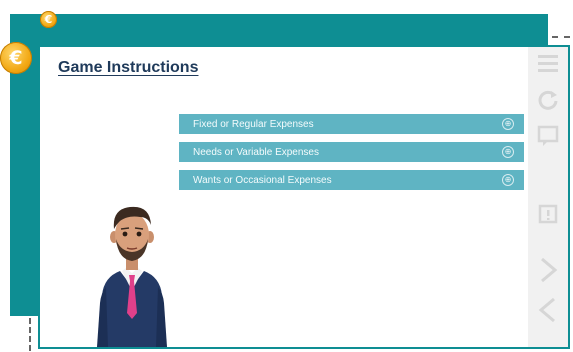 Image resolution: width=573 pixels, height=352 pixels. Describe the element at coordinates (351, 152) in the screenshot. I see `option-needs-expenses: Needs or Variable Expenses ⊕` at that location.